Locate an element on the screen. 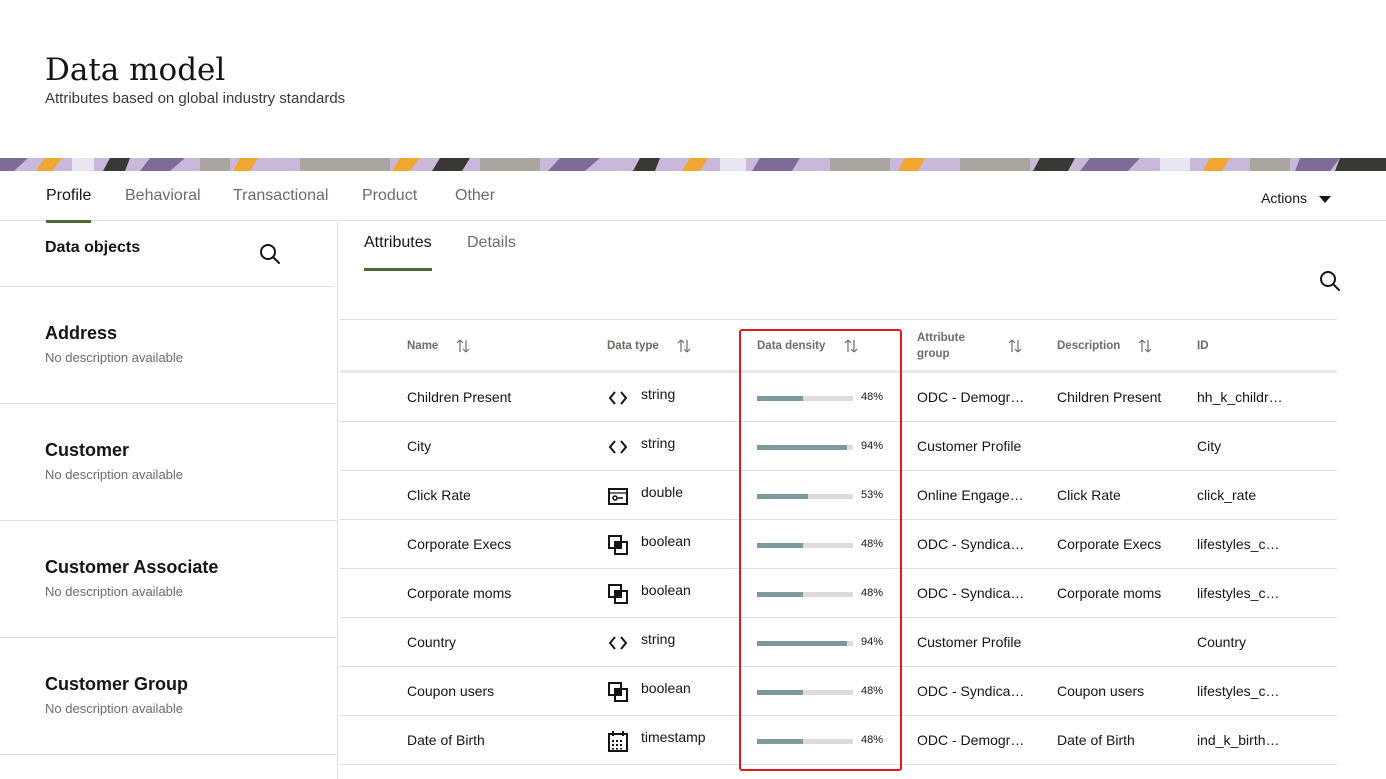 The image size is (1386, 779). cell-name: Children Present is located at coordinates (502, 397).